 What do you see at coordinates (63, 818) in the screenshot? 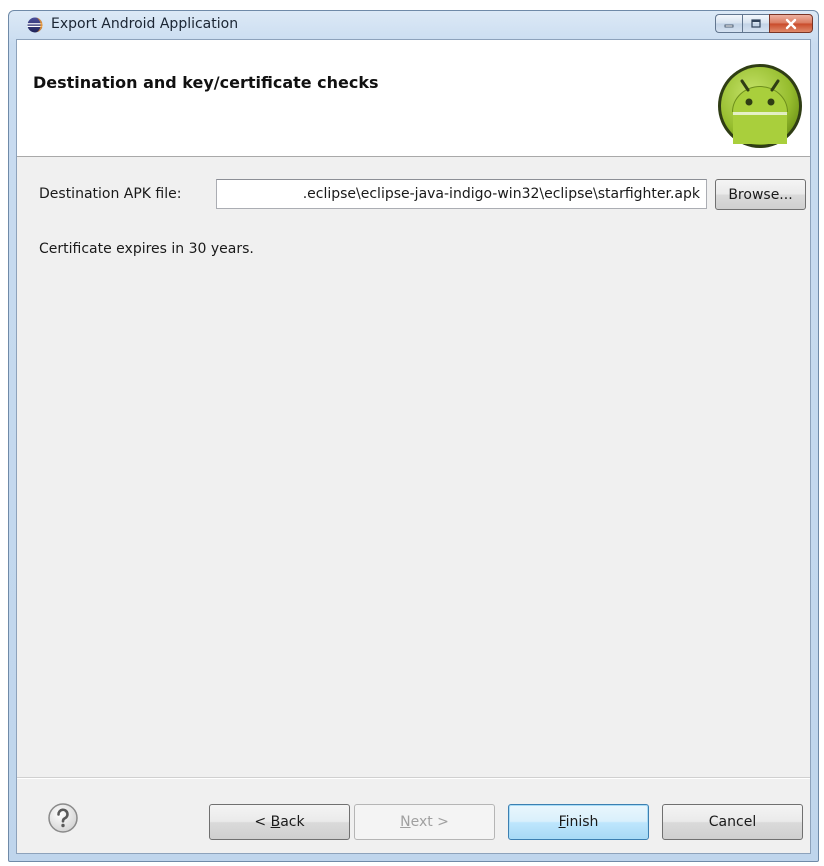
I see `help-icon` at bounding box center [63, 818].